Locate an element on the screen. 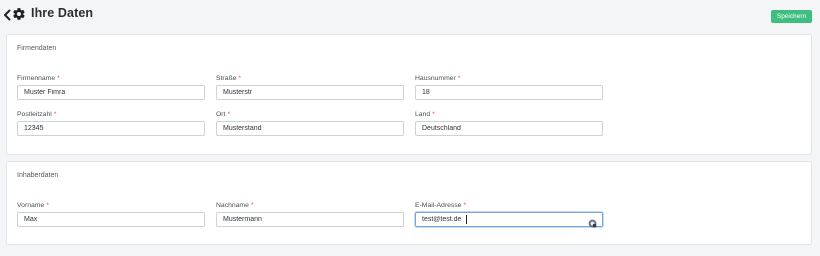 The height and width of the screenshot is (256, 820). field-label: Land * is located at coordinates (425, 114).